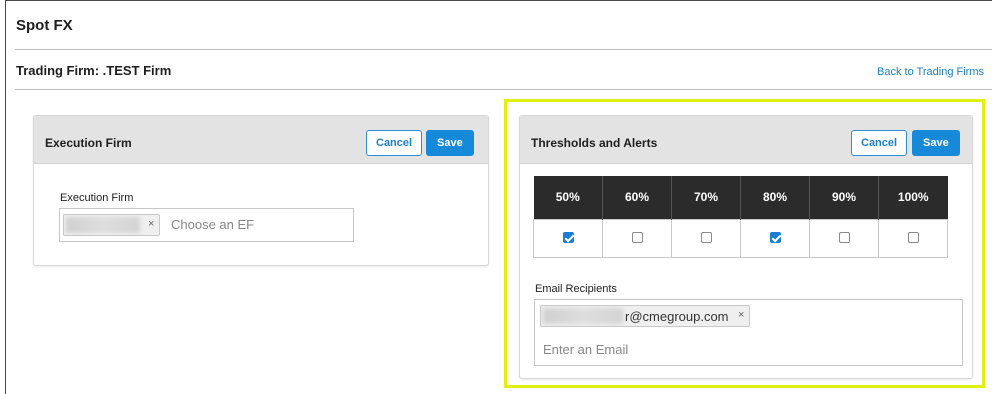  What do you see at coordinates (256, 224) in the screenshot?
I see `execution-firm-input` at bounding box center [256, 224].